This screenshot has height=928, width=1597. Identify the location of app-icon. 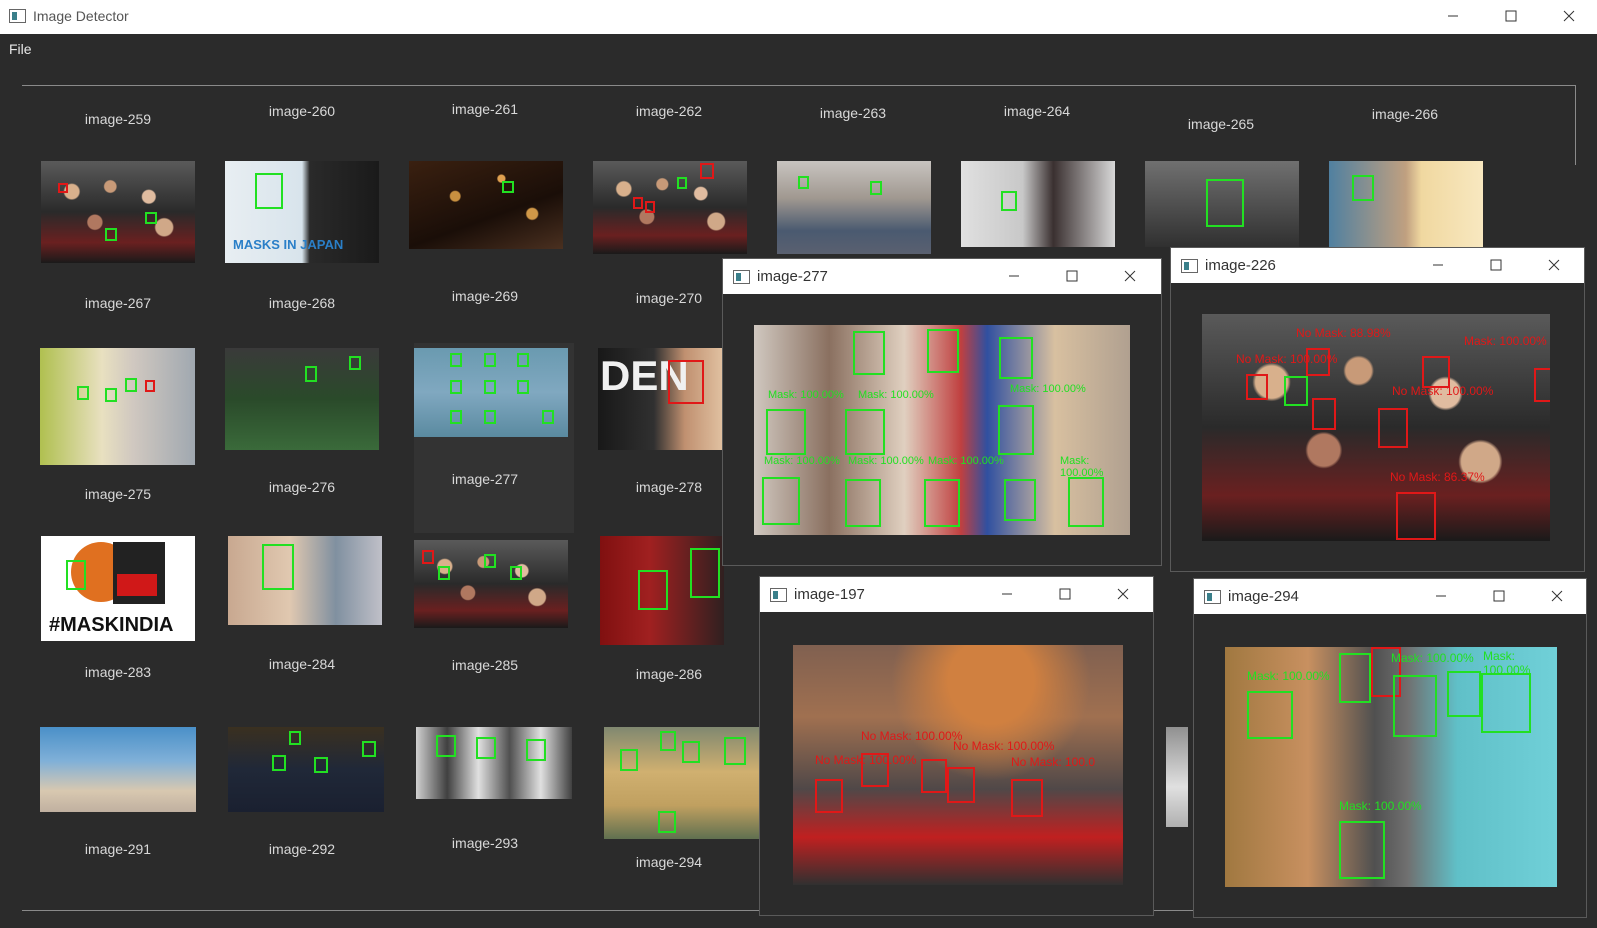
(17, 16).